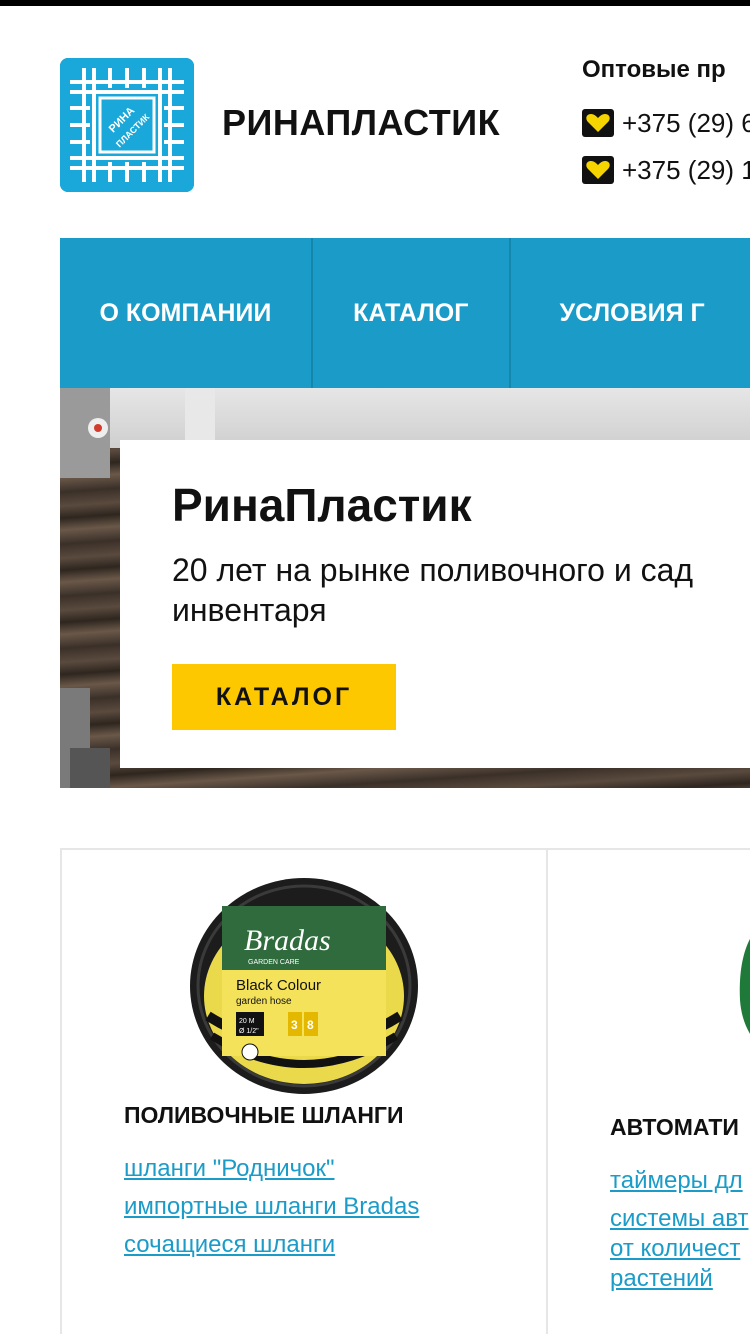 This screenshot has height=1334, width=750. I want to click on hose-product-sub: garden hose, so click(264, 1001).